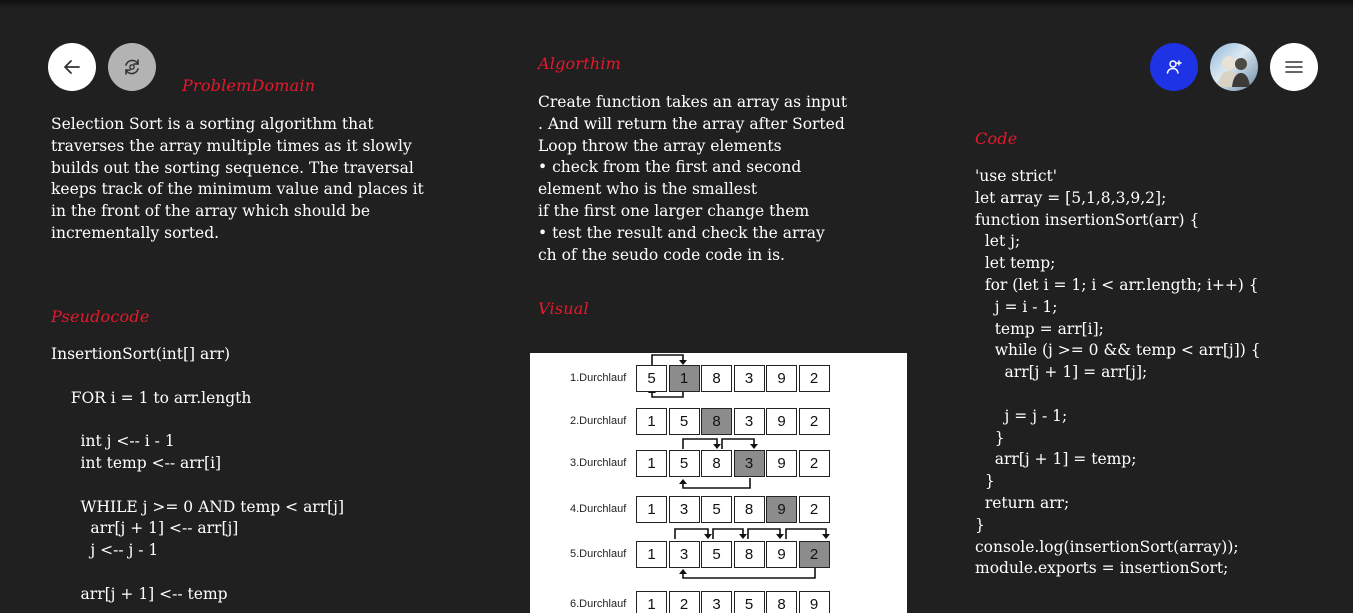 This screenshot has width=1353, height=613. What do you see at coordinates (598, 509) in the screenshot?
I see `pass-label: 4.Durchlauf` at bounding box center [598, 509].